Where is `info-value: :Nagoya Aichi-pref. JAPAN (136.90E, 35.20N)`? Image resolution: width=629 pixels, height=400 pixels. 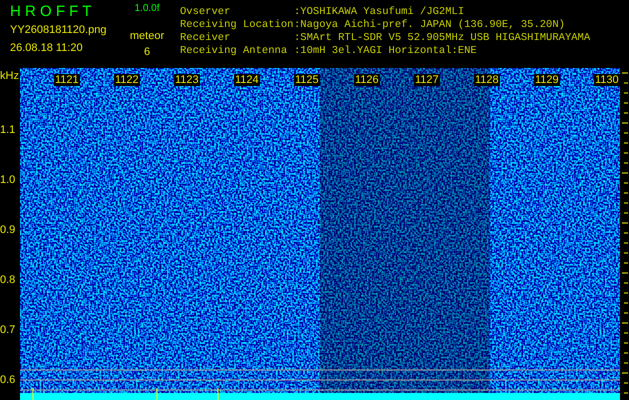
info-value: :Nagoya Aichi-pref. JAPAN (136.90E, 35.20N) is located at coordinates (429, 25).